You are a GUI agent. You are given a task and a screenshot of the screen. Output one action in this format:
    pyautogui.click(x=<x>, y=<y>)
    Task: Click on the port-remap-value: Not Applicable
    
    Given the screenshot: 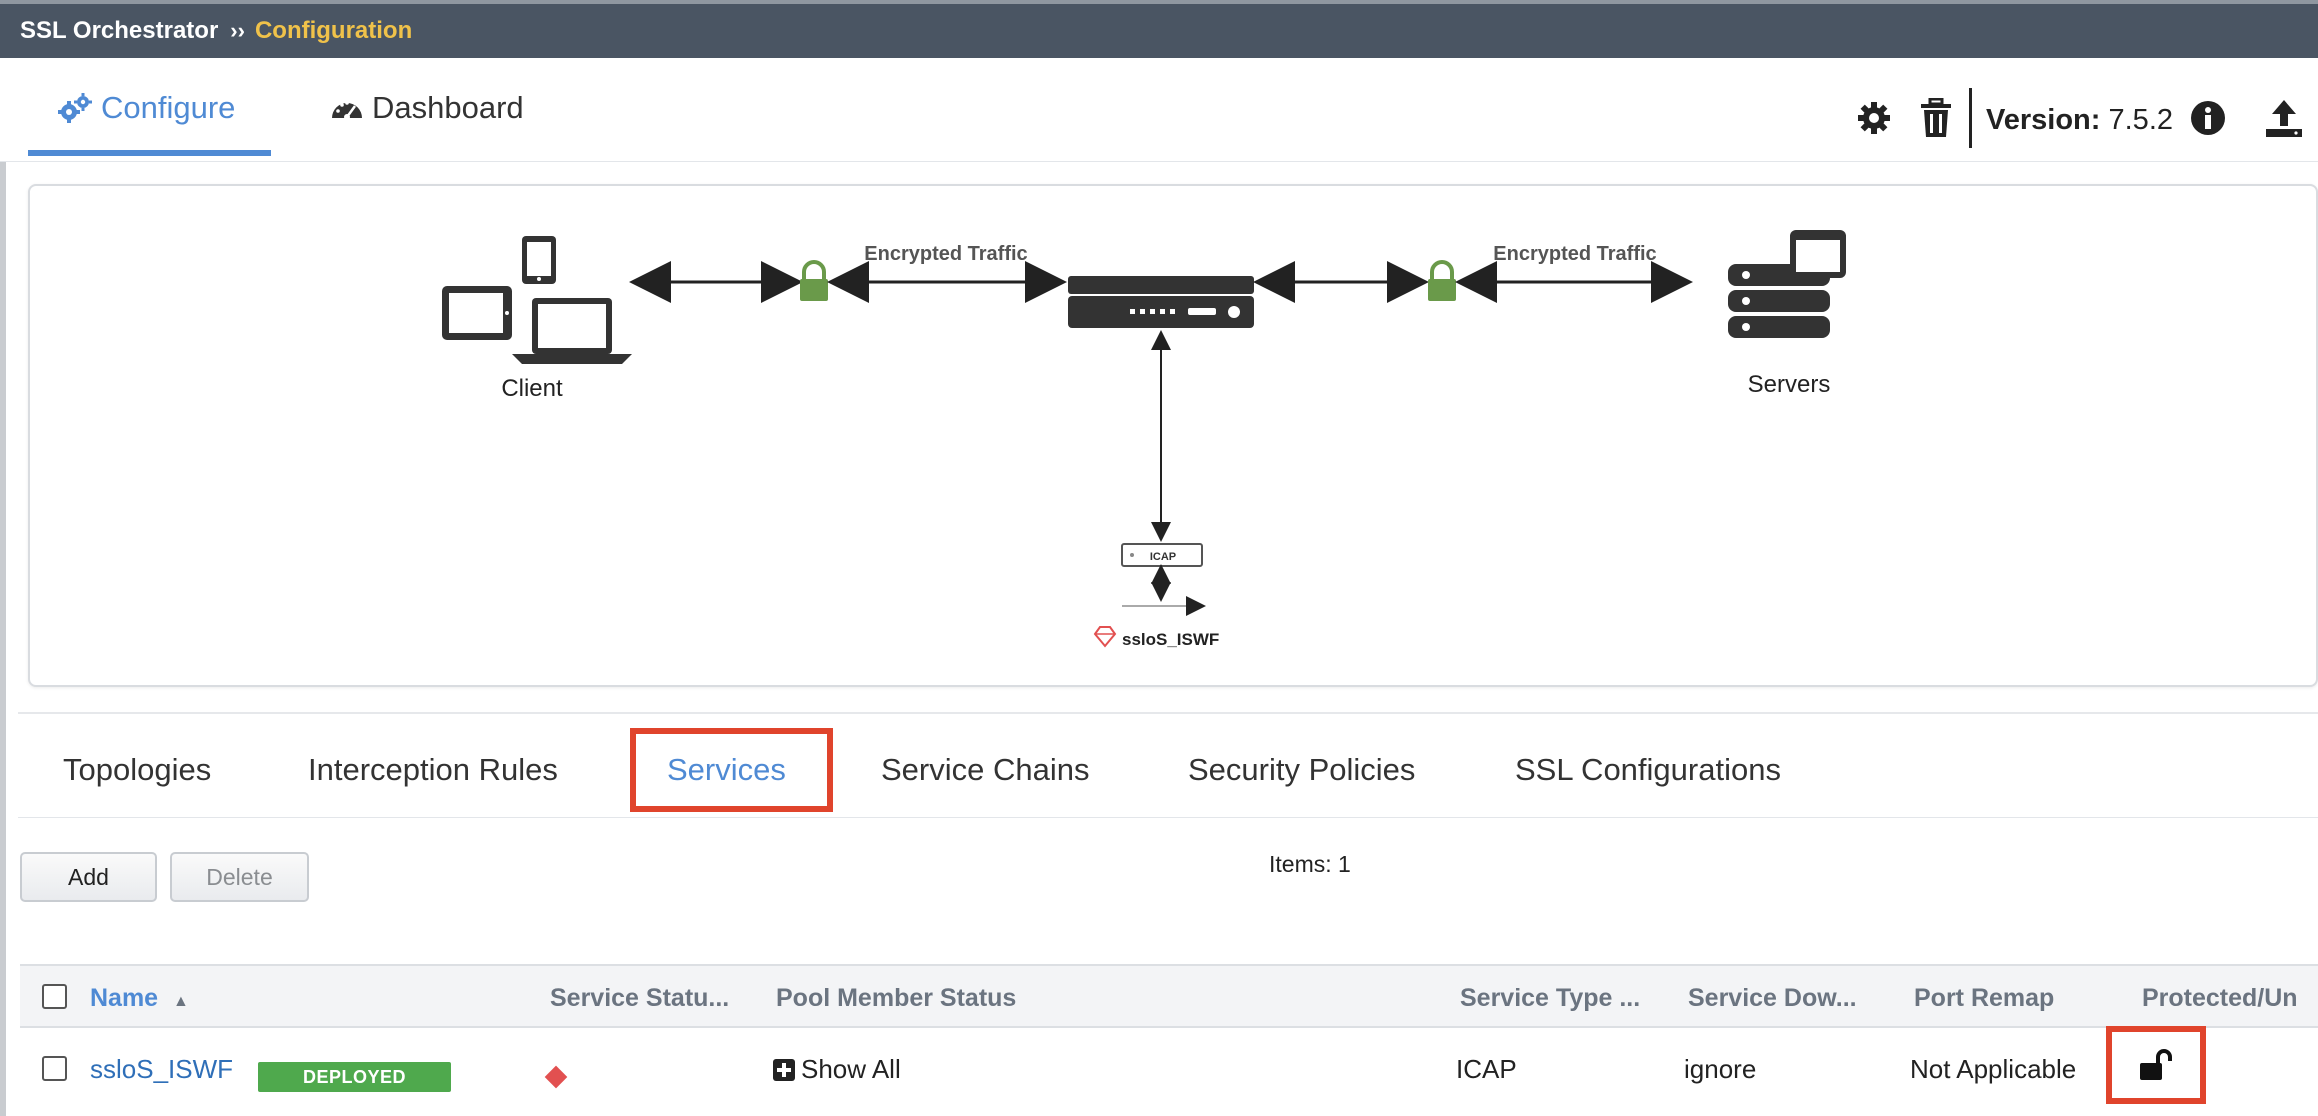 What is the action you would take?
    pyautogui.click(x=1993, y=1069)
    